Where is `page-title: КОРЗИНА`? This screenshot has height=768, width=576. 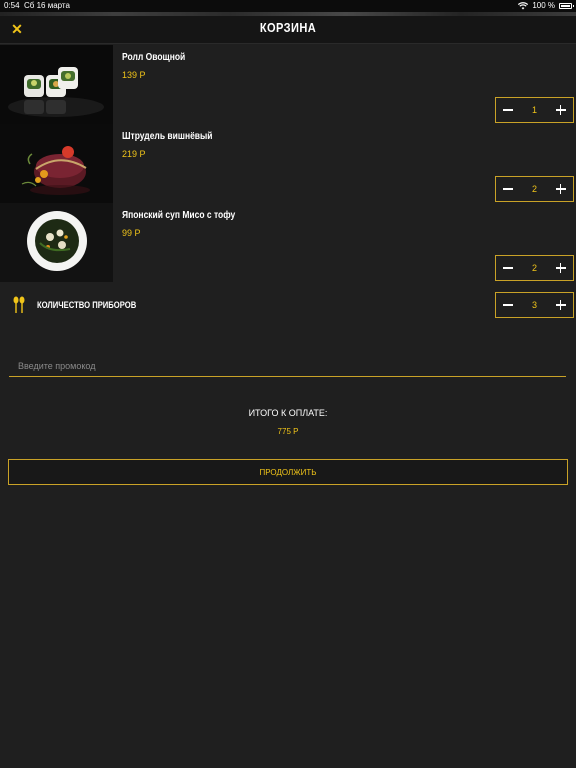 page-title: КОРЗИНА is located at coordinates (288, 27).